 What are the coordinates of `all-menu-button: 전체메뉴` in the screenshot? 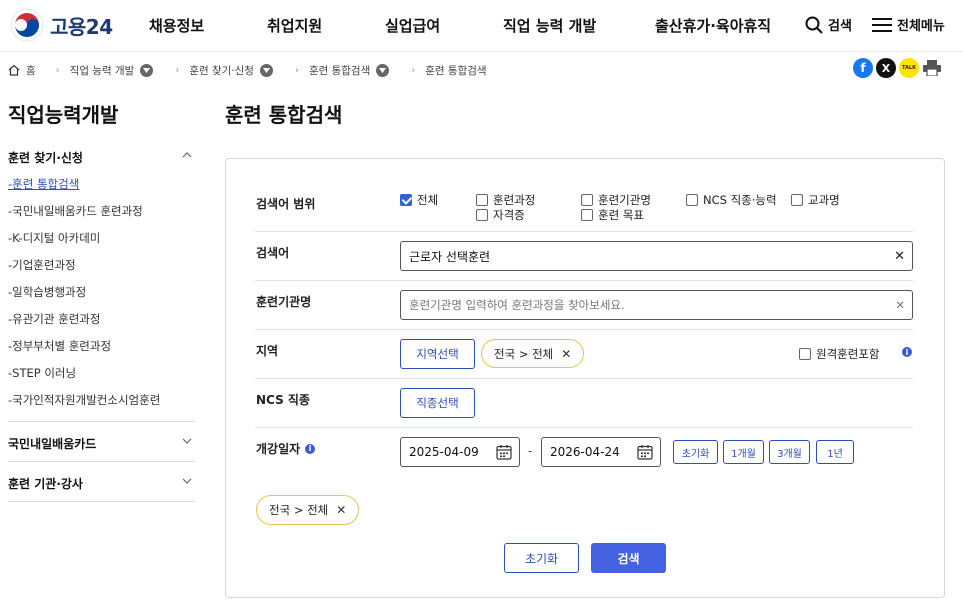 It's located at (908, 24).